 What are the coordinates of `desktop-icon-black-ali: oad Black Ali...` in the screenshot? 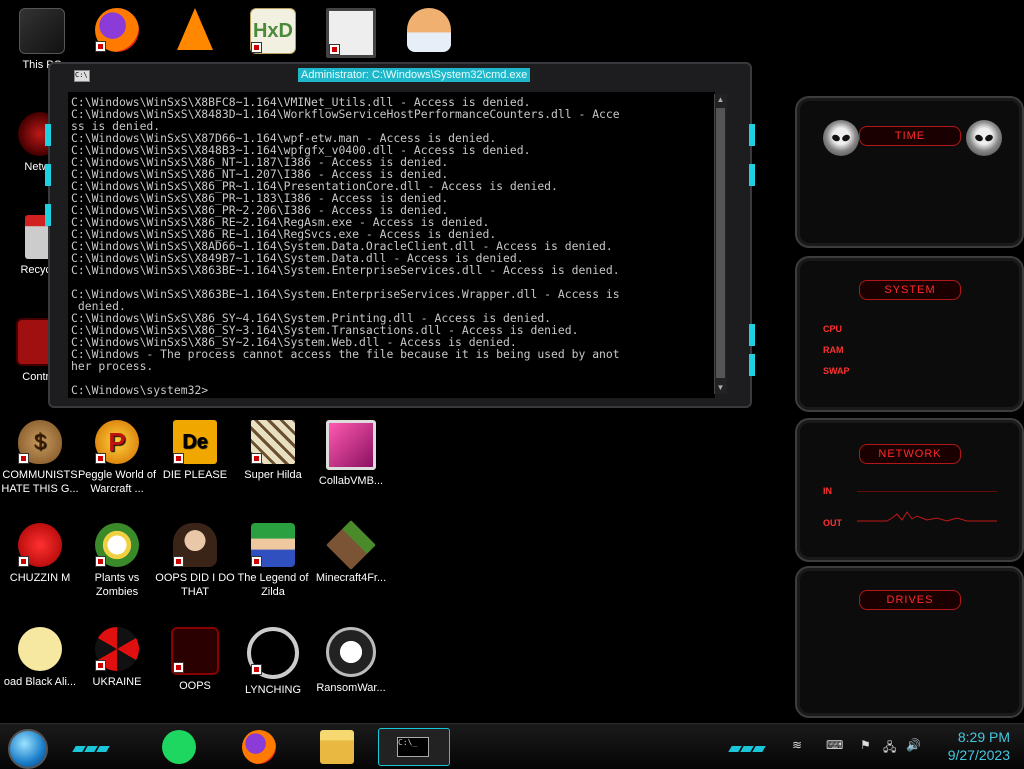 It's located at (40, 658).